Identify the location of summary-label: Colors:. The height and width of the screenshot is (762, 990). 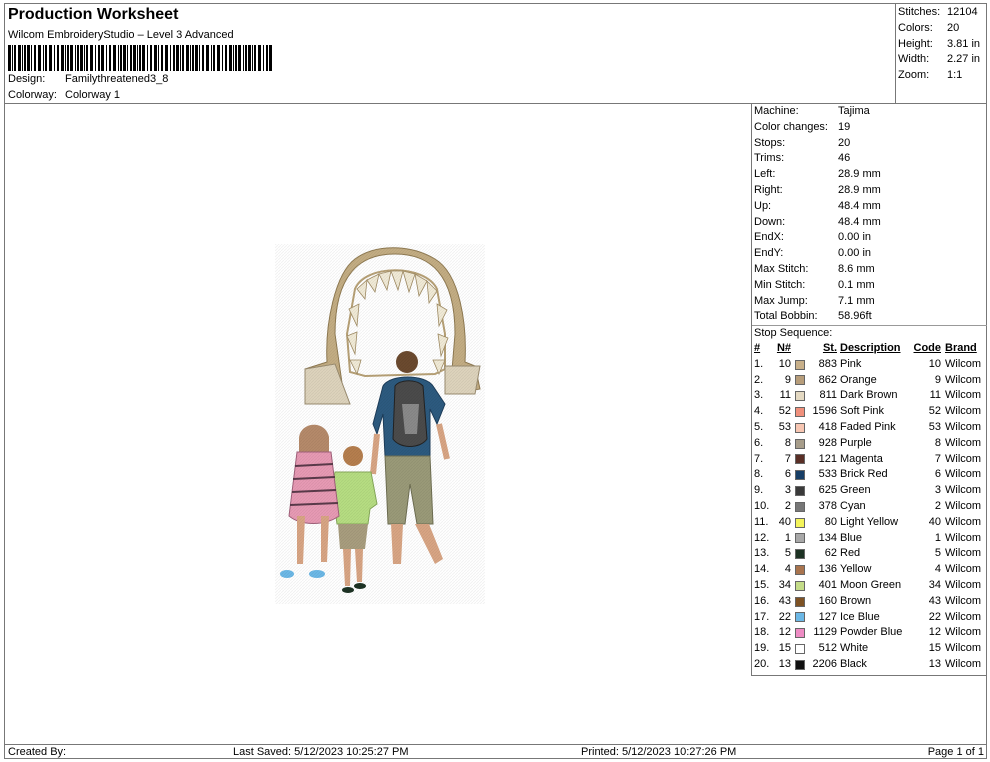
(915, 27).